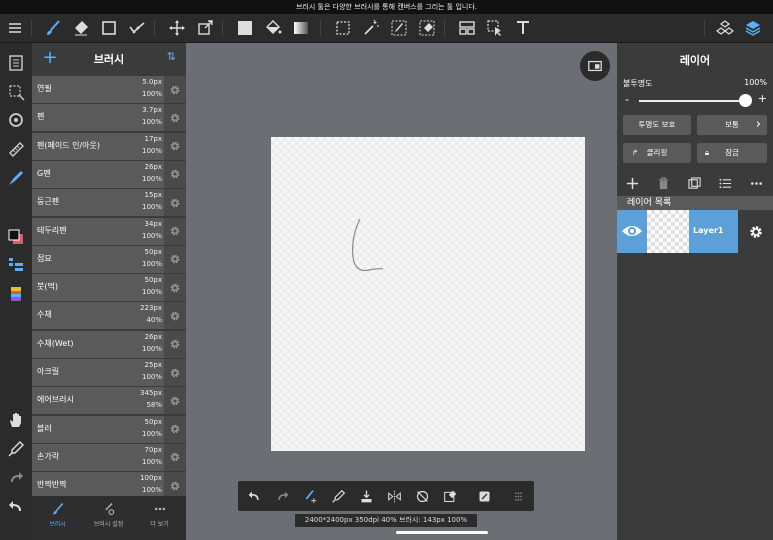  I want to click on more-icon, so click(756, 183).